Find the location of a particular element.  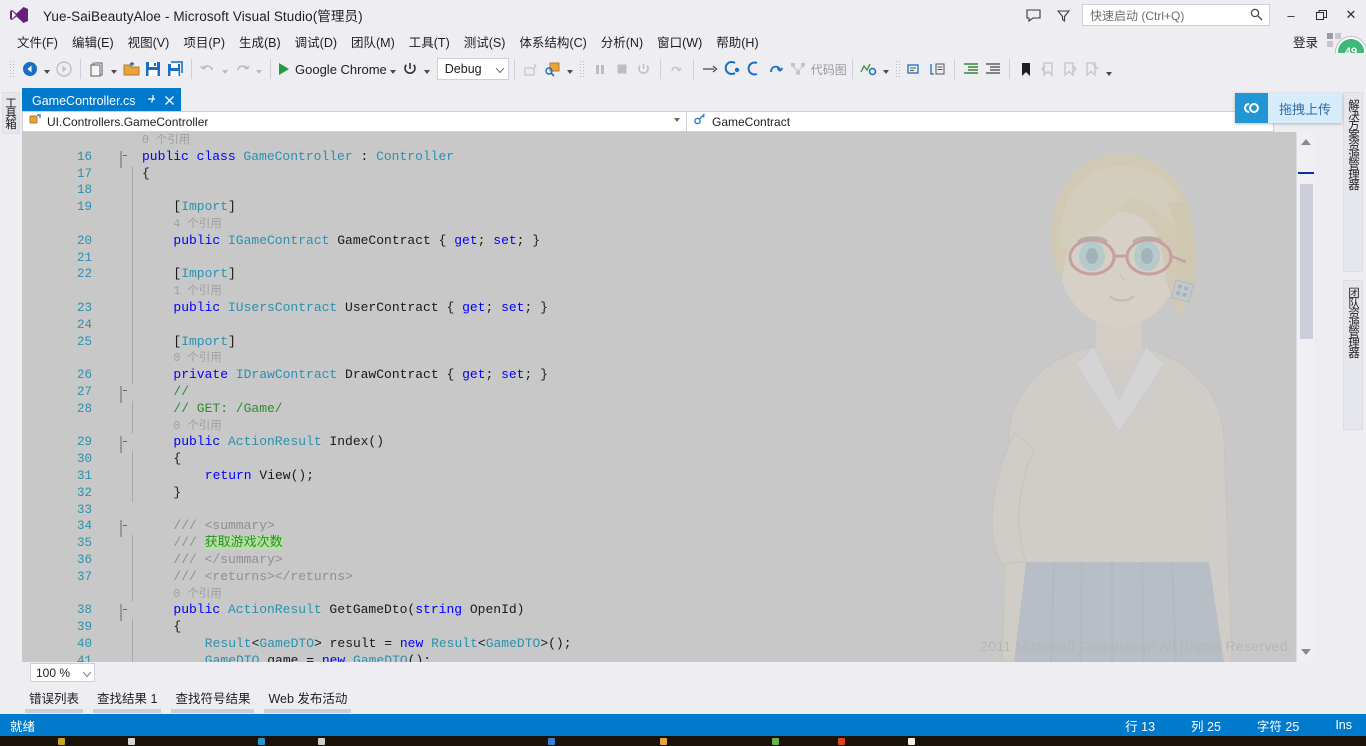

taskbar-icon-office is located at coordinates (841, 741).